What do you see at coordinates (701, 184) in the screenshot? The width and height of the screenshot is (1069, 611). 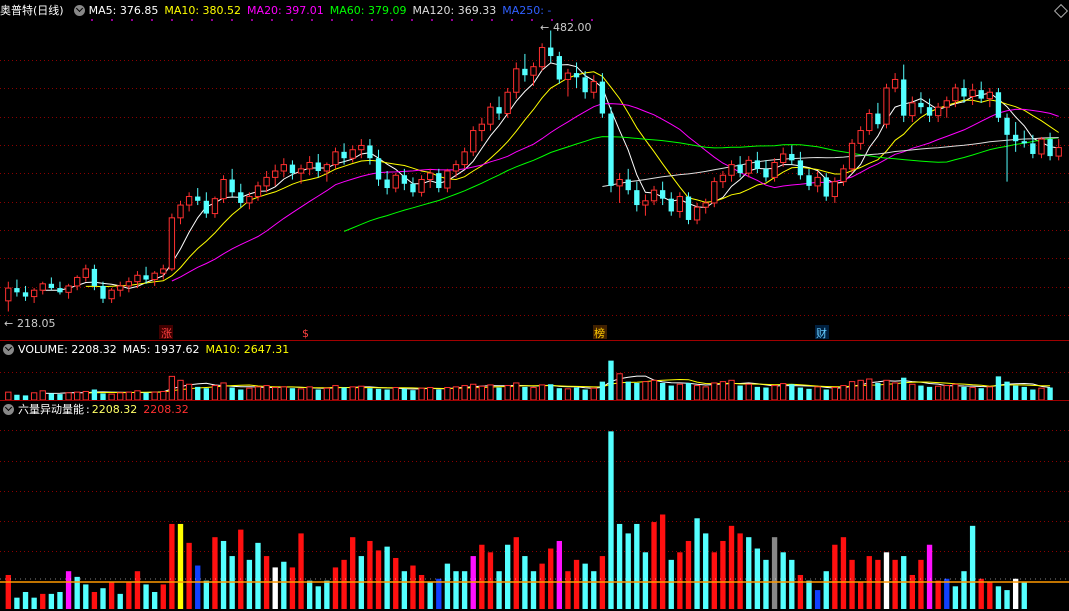 I see `ma60-line` at bounding box center [701, 184].